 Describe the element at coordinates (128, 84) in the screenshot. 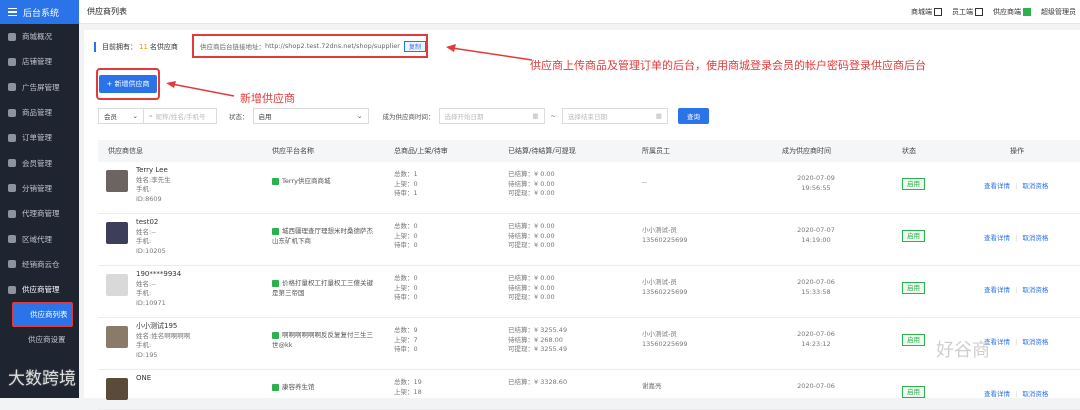

I see `add-supplier-button: + 新增供应商` at that location.